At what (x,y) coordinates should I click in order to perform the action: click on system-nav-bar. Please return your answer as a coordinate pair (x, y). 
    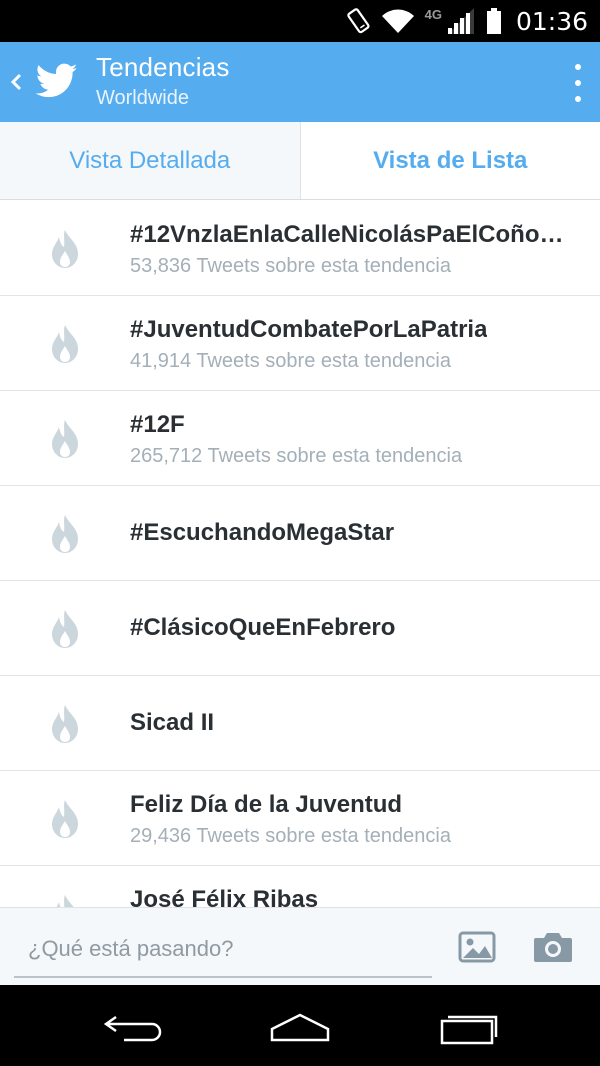
    Looking at the image, I should click on (300, 1025).